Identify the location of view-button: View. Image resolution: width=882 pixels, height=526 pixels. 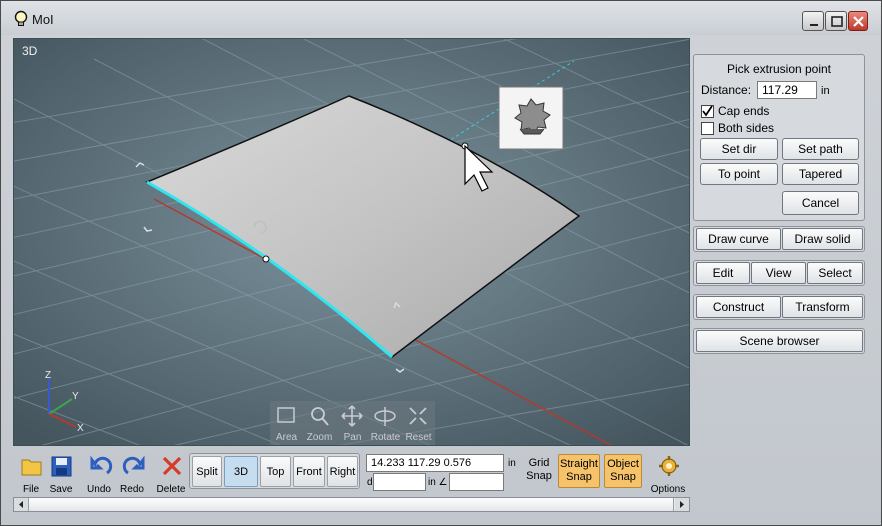
(778, 273).